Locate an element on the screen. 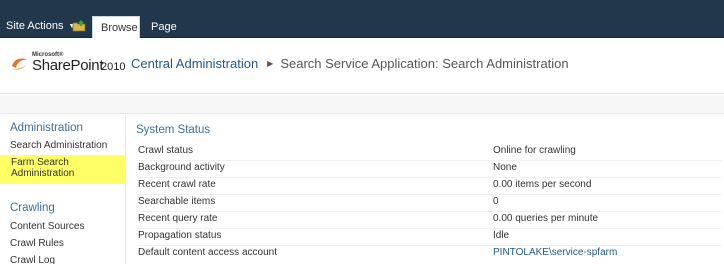  status-label: Background activity is located at coordinates (181, 167).